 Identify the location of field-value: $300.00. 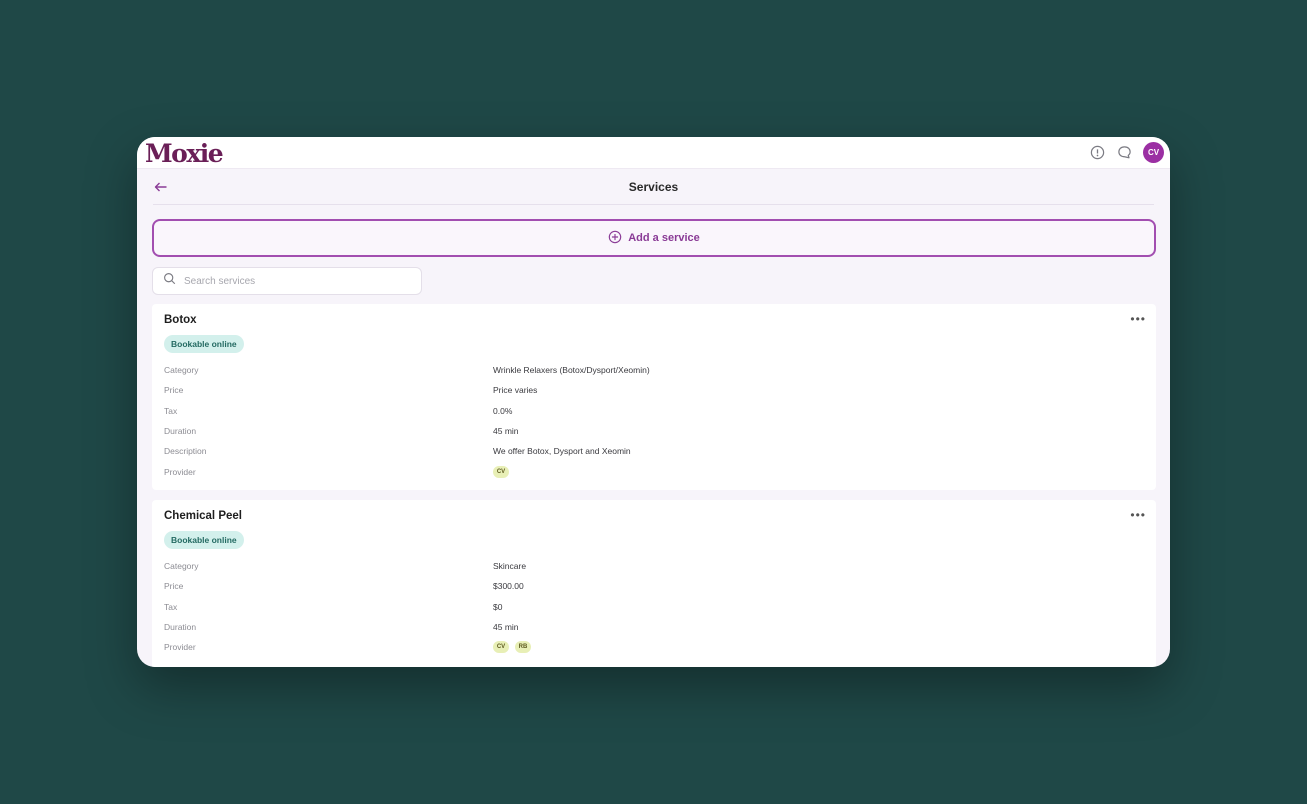
(508, 586).